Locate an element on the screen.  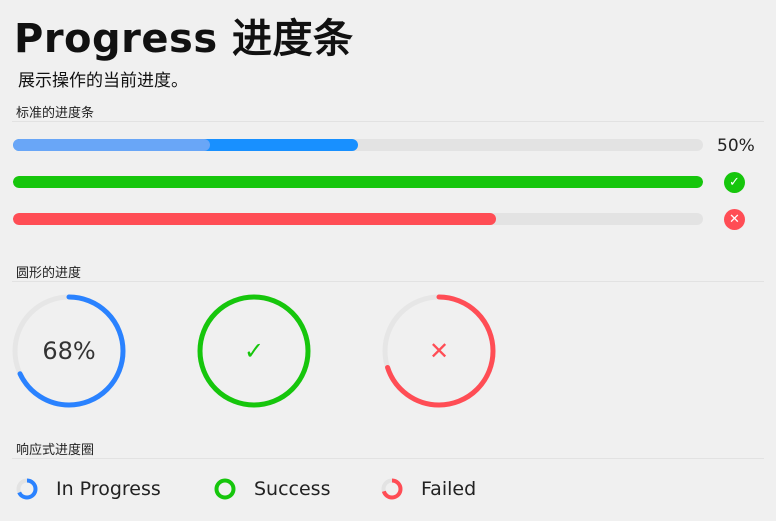
page-title: Progress 进度条 is located at coordinates (184, 39).